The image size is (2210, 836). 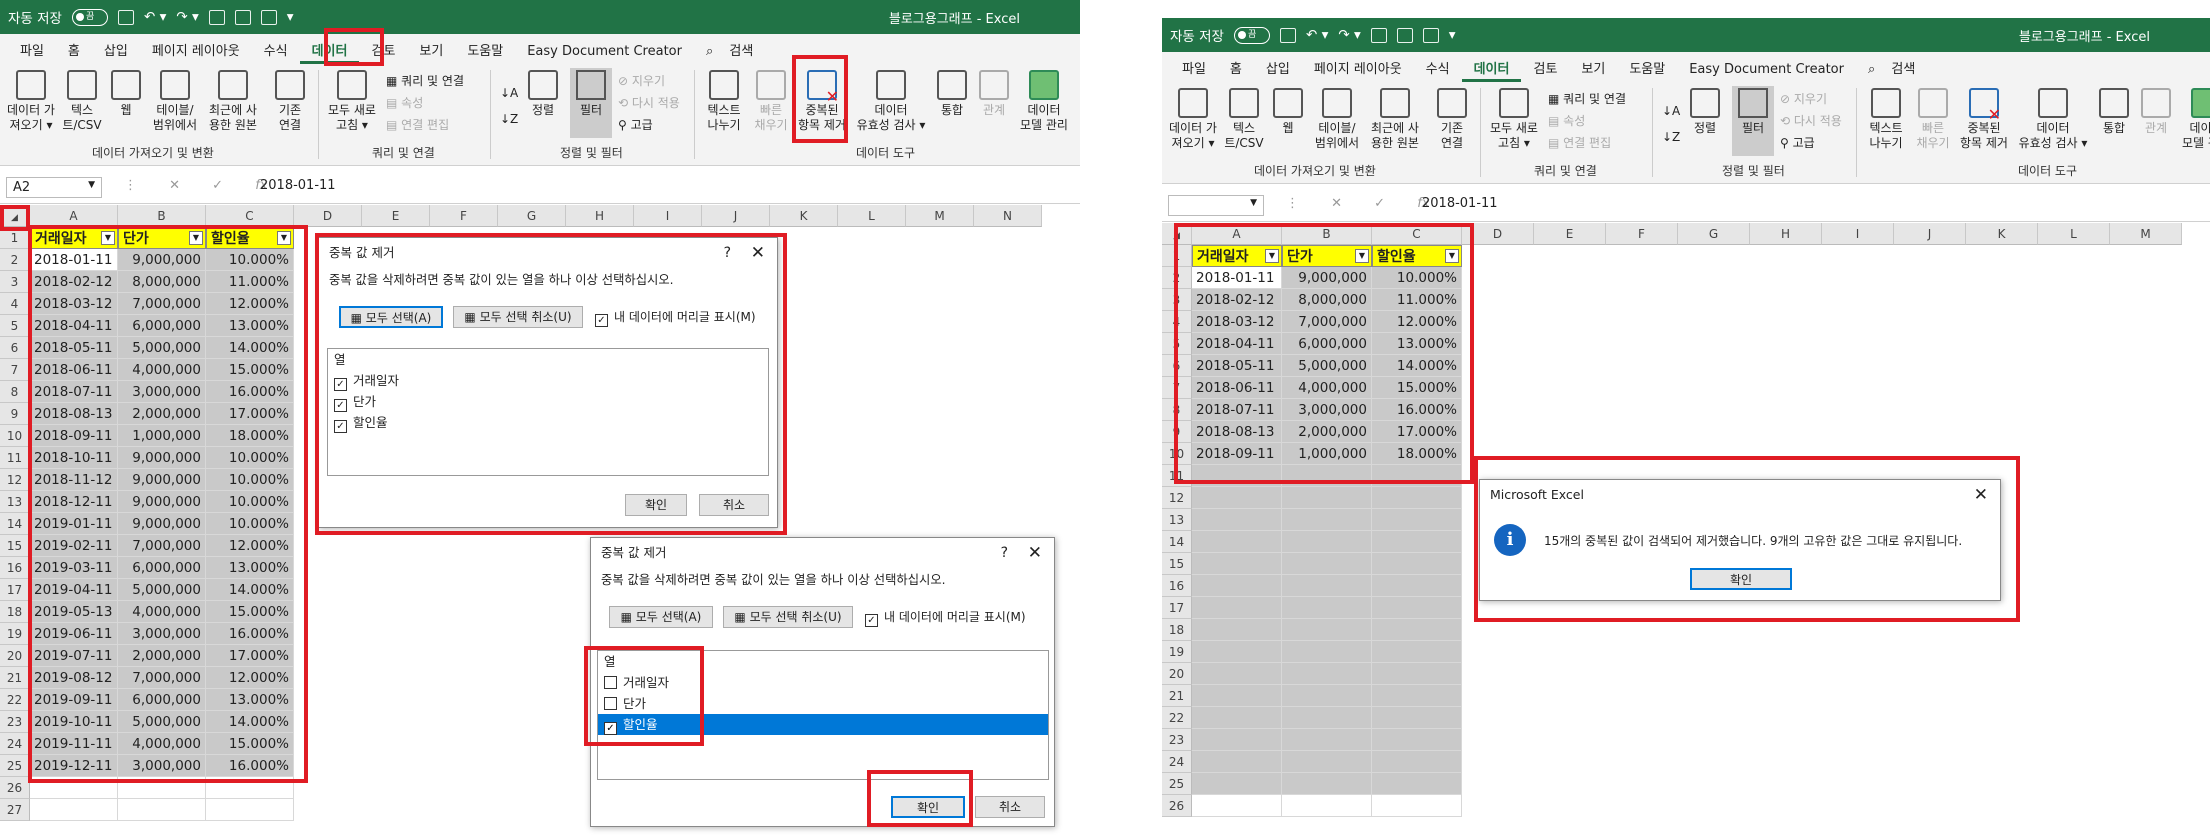 I want to click on table-header-cell: 거래일자 ▼, so click(x=74, y=238).